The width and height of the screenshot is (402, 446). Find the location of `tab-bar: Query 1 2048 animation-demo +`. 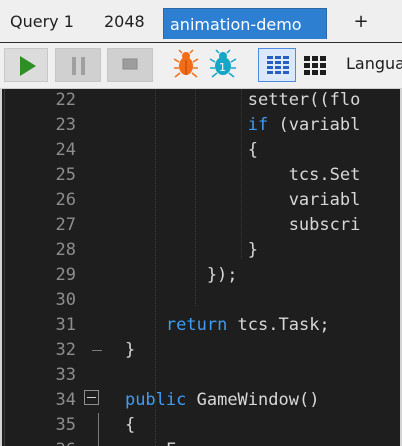

tab-bar: Query 1 2048 animation-demo + is located at coordinates (201, 21).